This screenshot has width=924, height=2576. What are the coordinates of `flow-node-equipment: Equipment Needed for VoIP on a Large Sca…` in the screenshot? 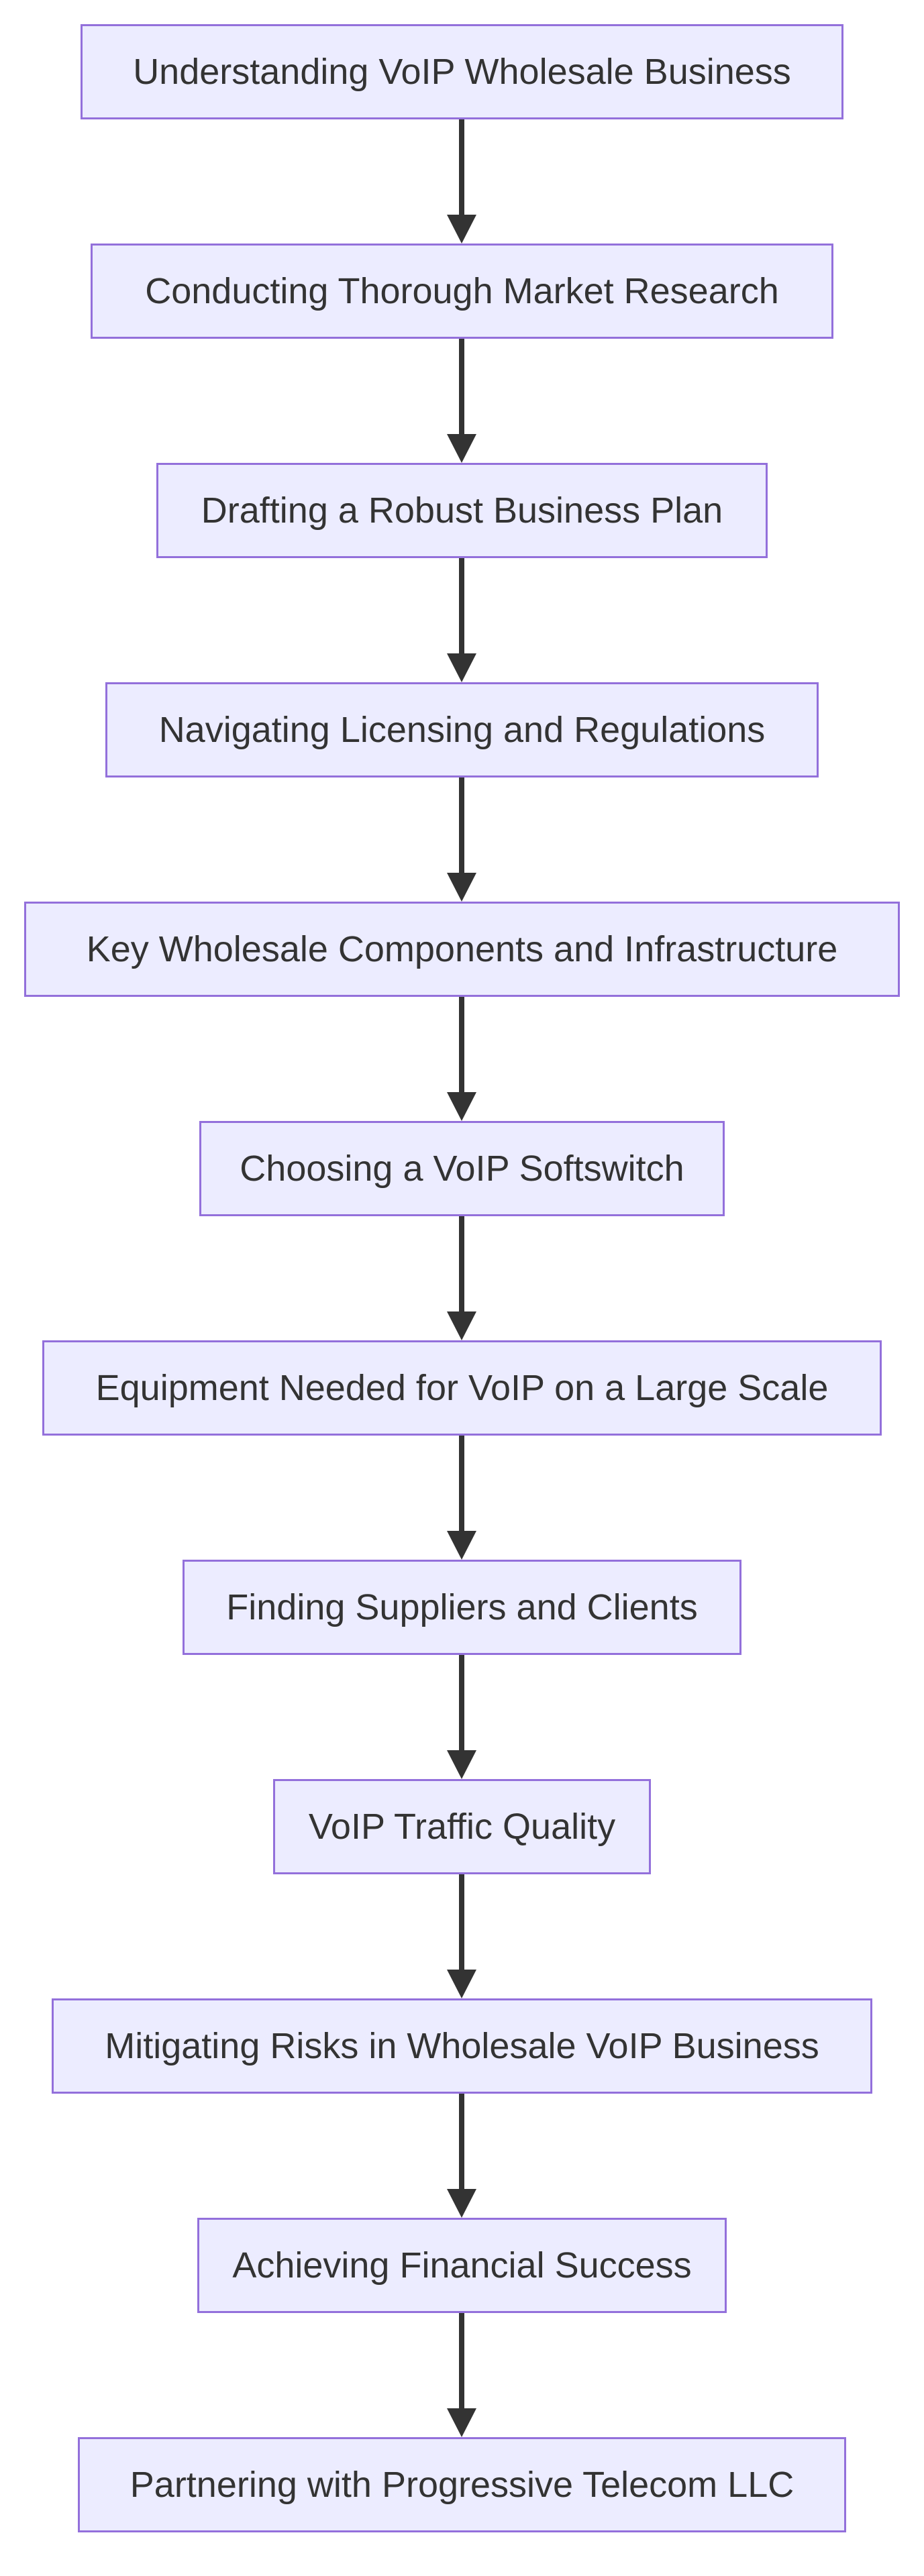 It's located at (462, 1388).